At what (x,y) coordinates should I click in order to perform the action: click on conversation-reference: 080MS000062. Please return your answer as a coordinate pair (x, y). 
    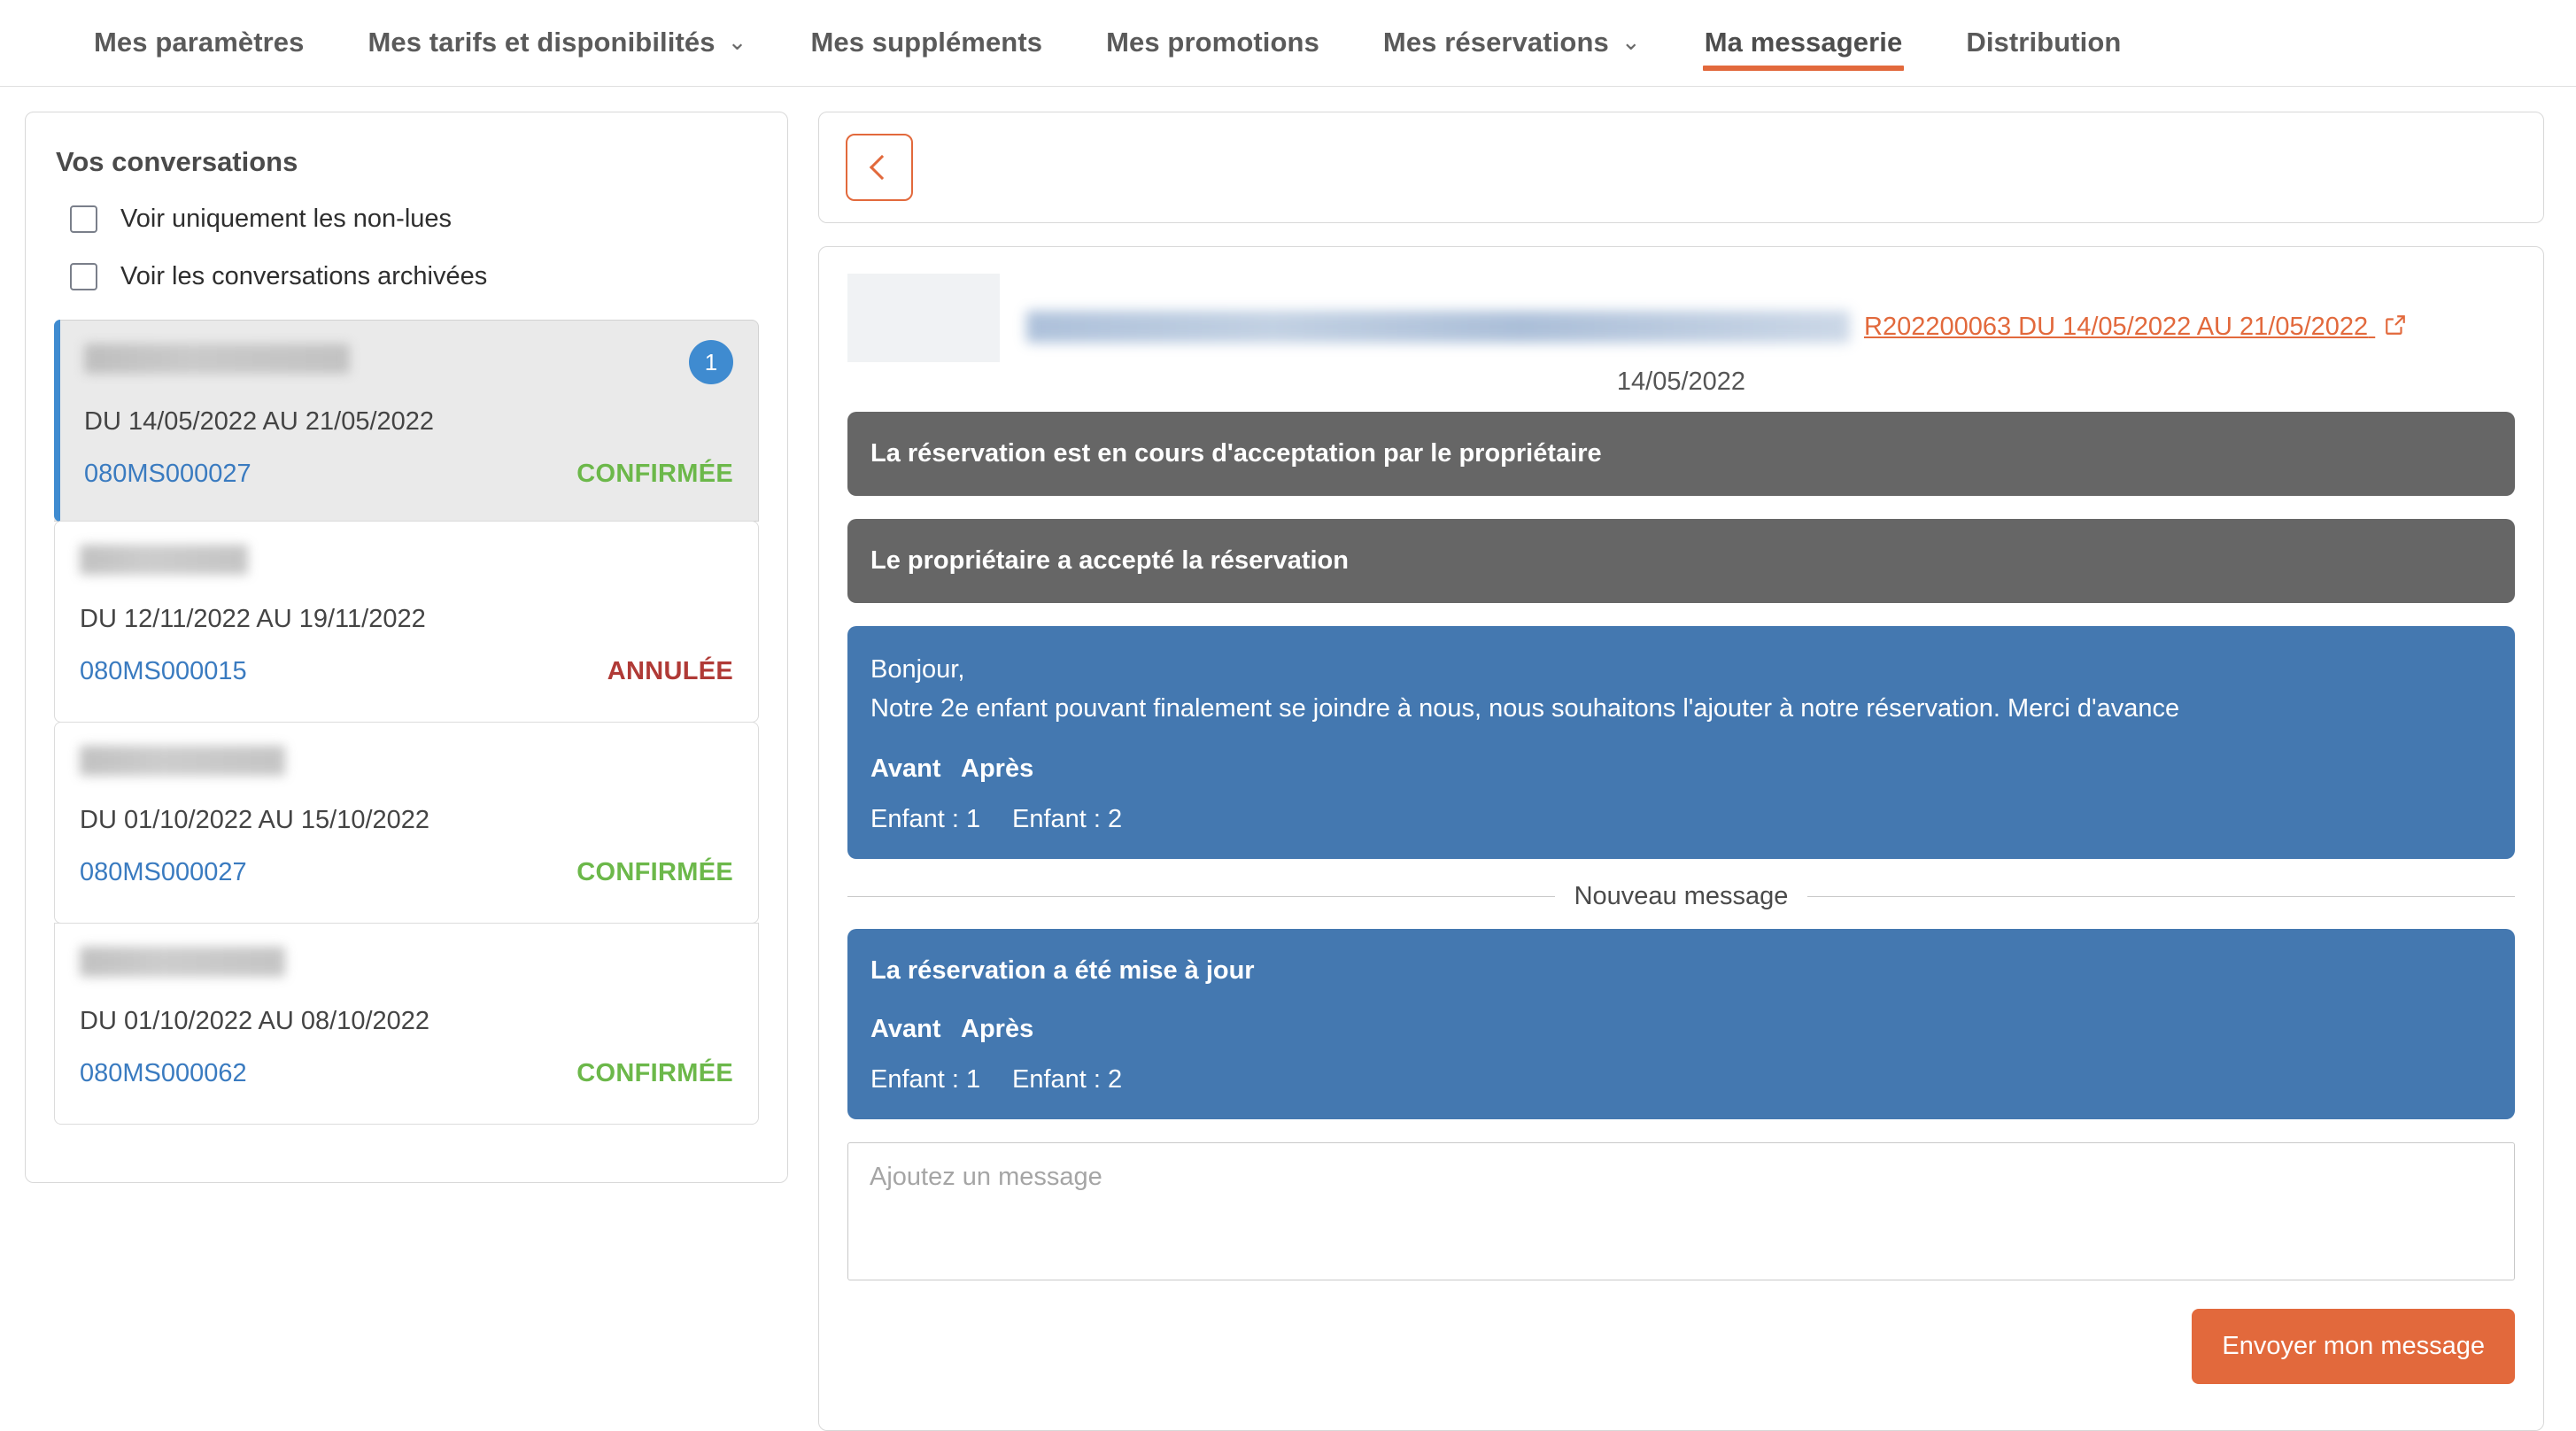
    Looking at the image, I should click on (163, 1073).